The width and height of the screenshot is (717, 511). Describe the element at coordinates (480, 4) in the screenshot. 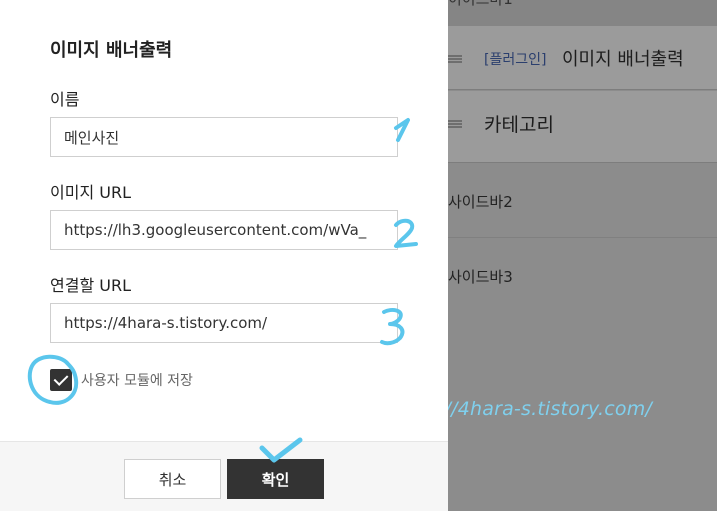

I see `background-top-label: 이이드바1` at that location.